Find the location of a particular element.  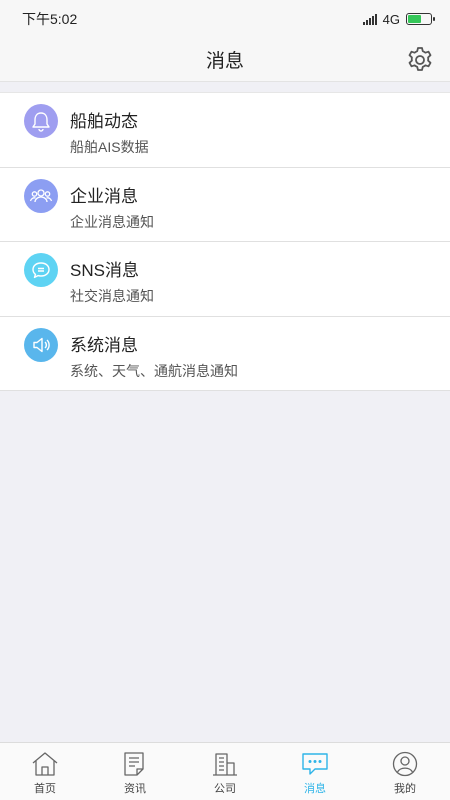

message-category-system: 系统消息 系统、天气、通航消息通知 is located at coordinates (225, 354).